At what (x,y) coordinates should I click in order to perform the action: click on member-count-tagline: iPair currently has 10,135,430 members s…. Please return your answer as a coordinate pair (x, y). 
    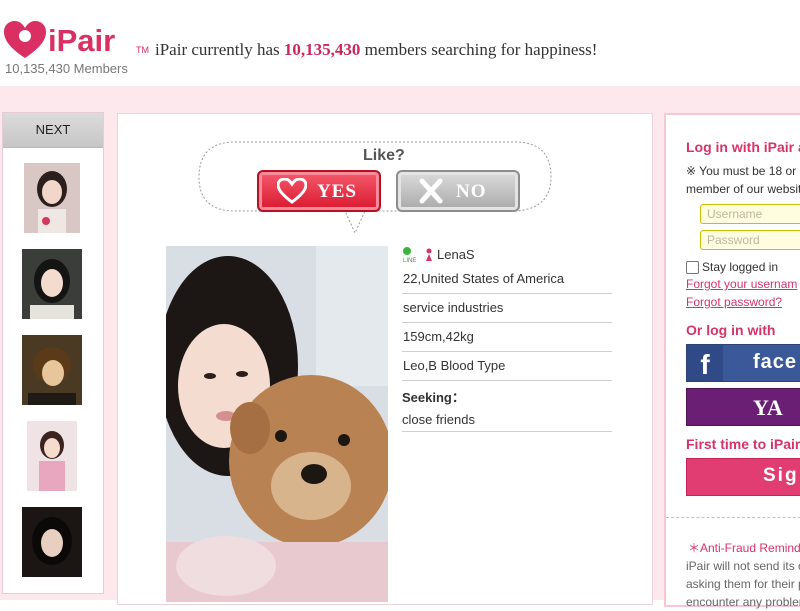
    Looking at the image, I should click on (376, 50).